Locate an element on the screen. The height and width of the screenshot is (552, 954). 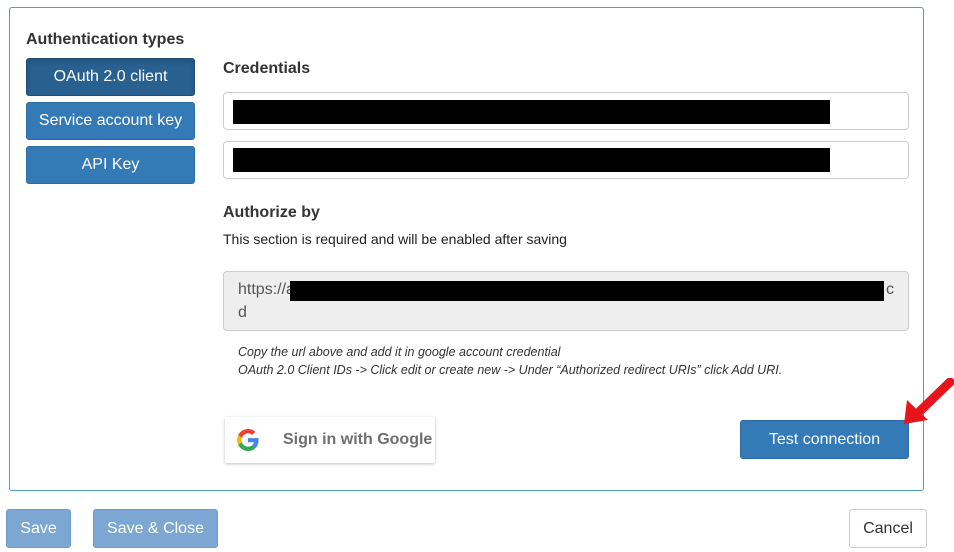
google-g-icon is located at coordinates (248, 440).